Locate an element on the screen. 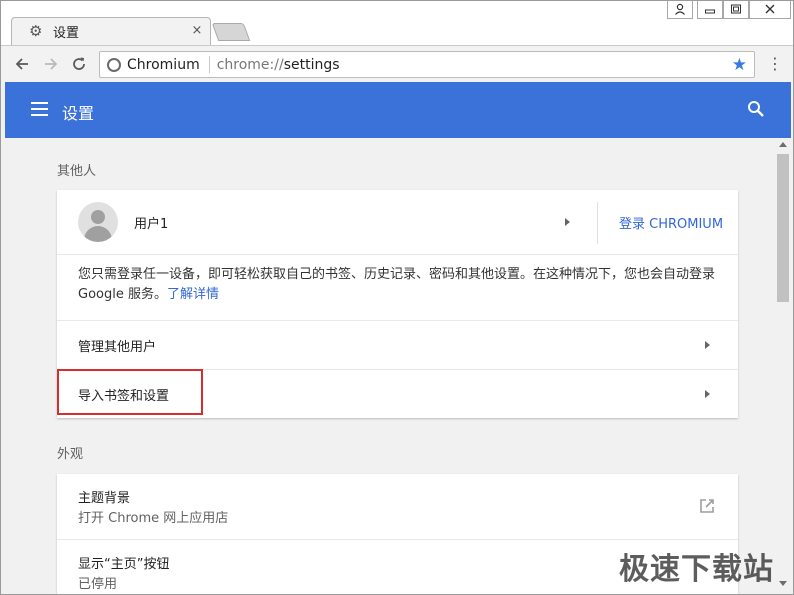  url-path: settings is located at coordinates (311, 64).